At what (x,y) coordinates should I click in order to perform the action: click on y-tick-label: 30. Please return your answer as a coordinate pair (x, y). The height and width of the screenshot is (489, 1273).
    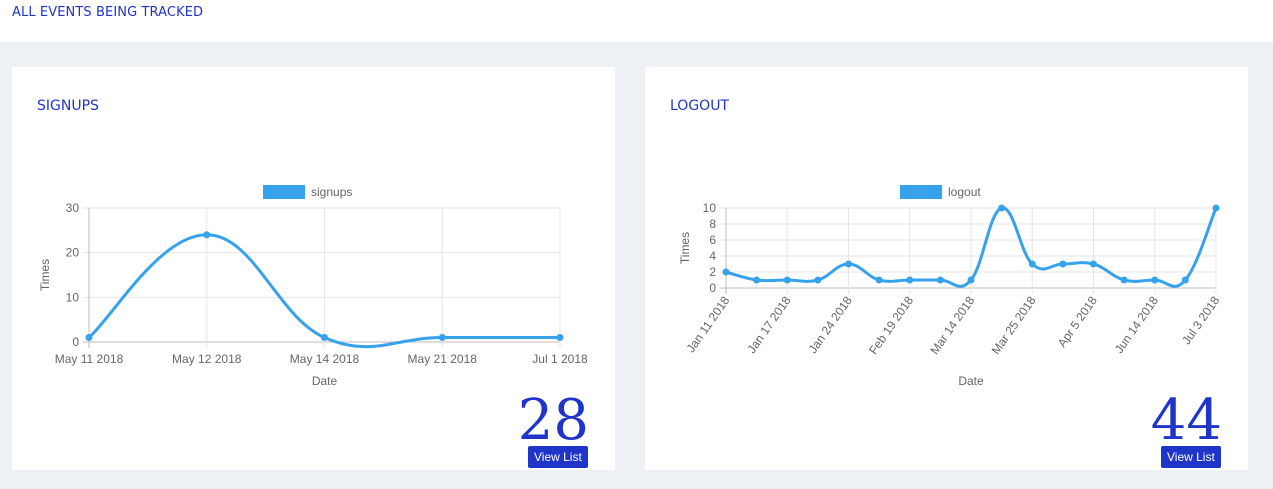
    Looking at the image, I should click on (73, 208).